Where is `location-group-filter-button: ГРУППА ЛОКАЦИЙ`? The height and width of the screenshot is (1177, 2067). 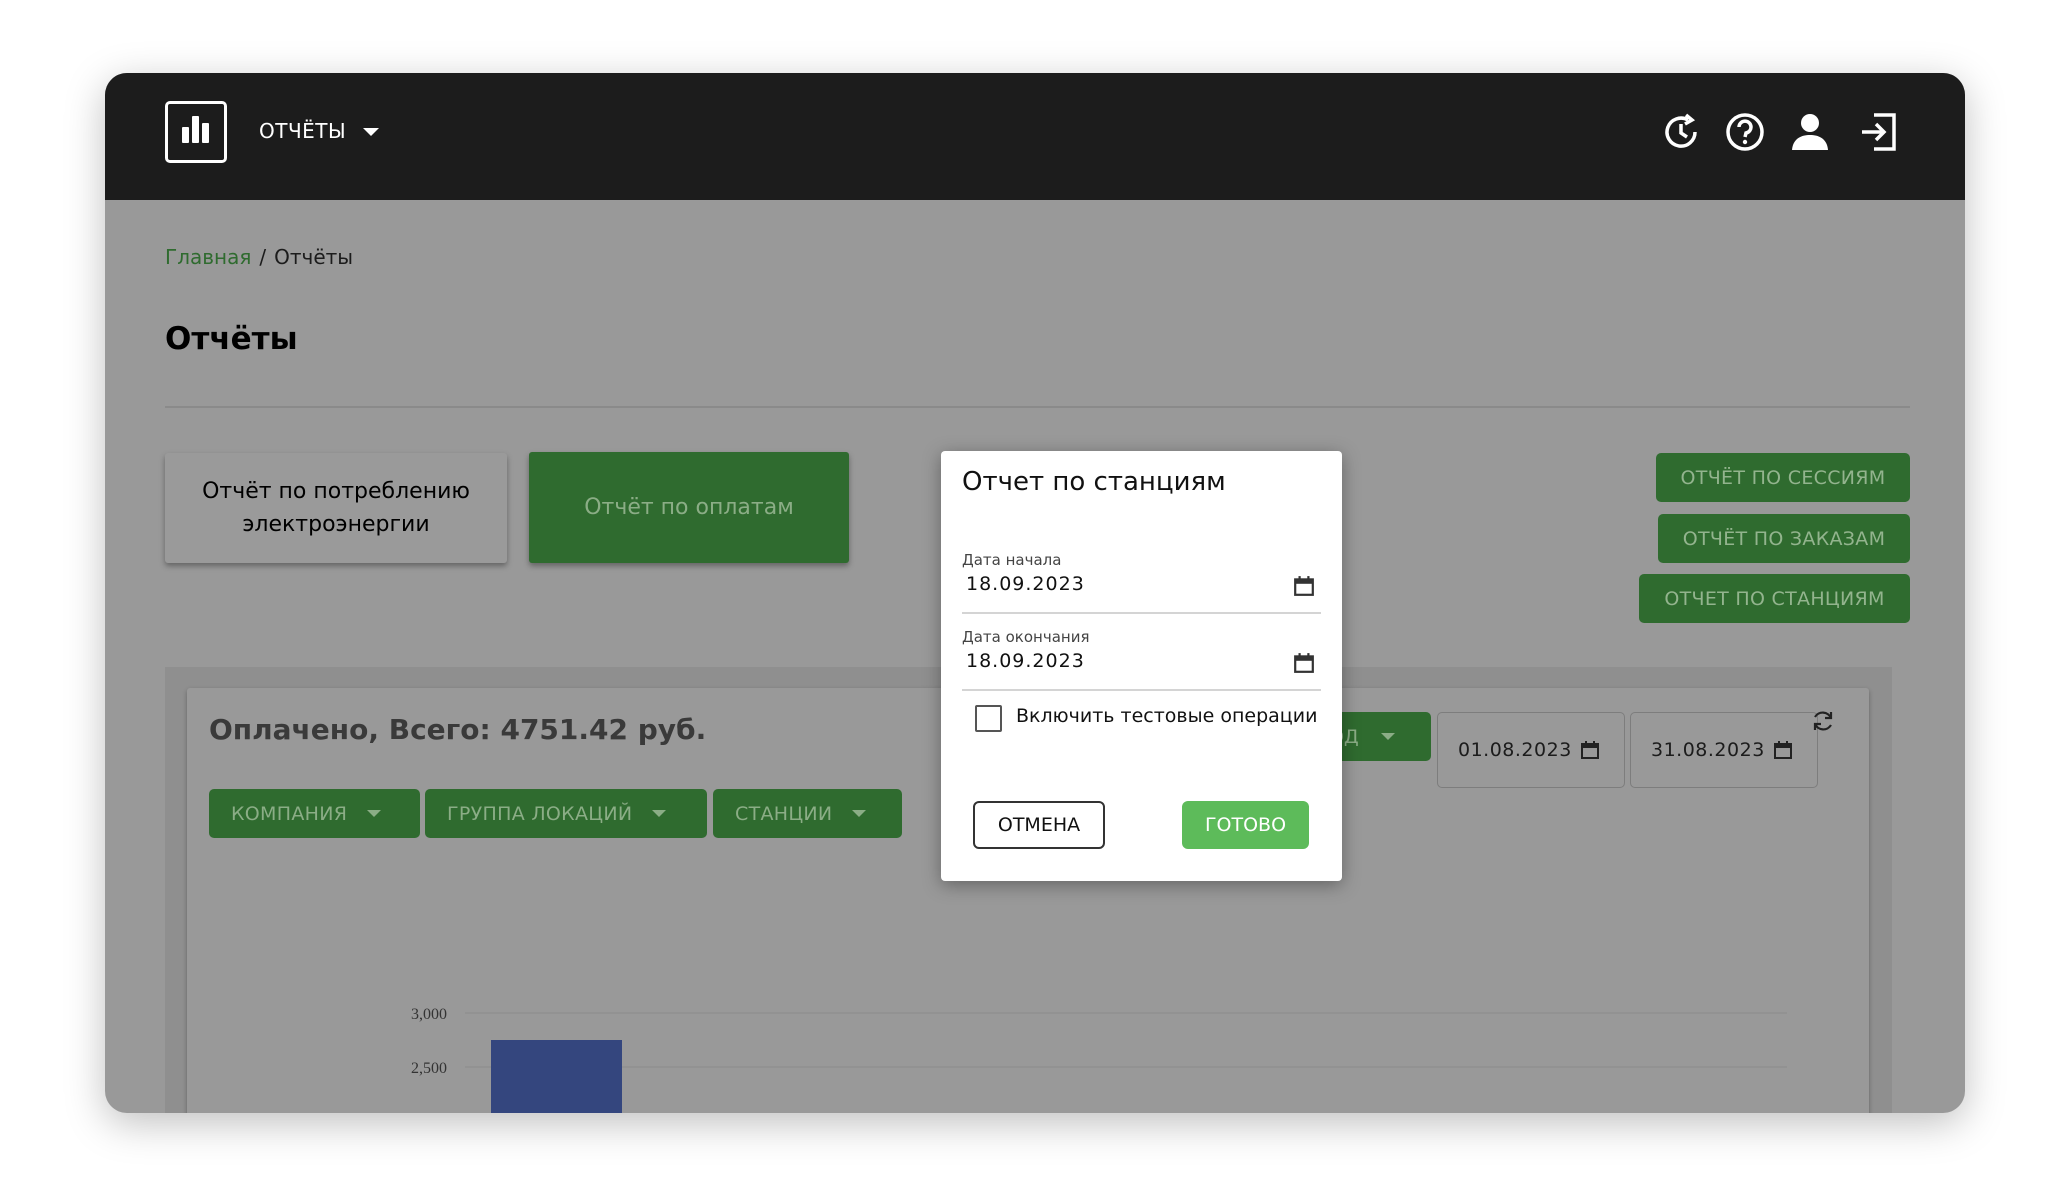
location-group-filter-button: ГРУППА ЛОКАЦИЙ is located at coordinates (566, 813).